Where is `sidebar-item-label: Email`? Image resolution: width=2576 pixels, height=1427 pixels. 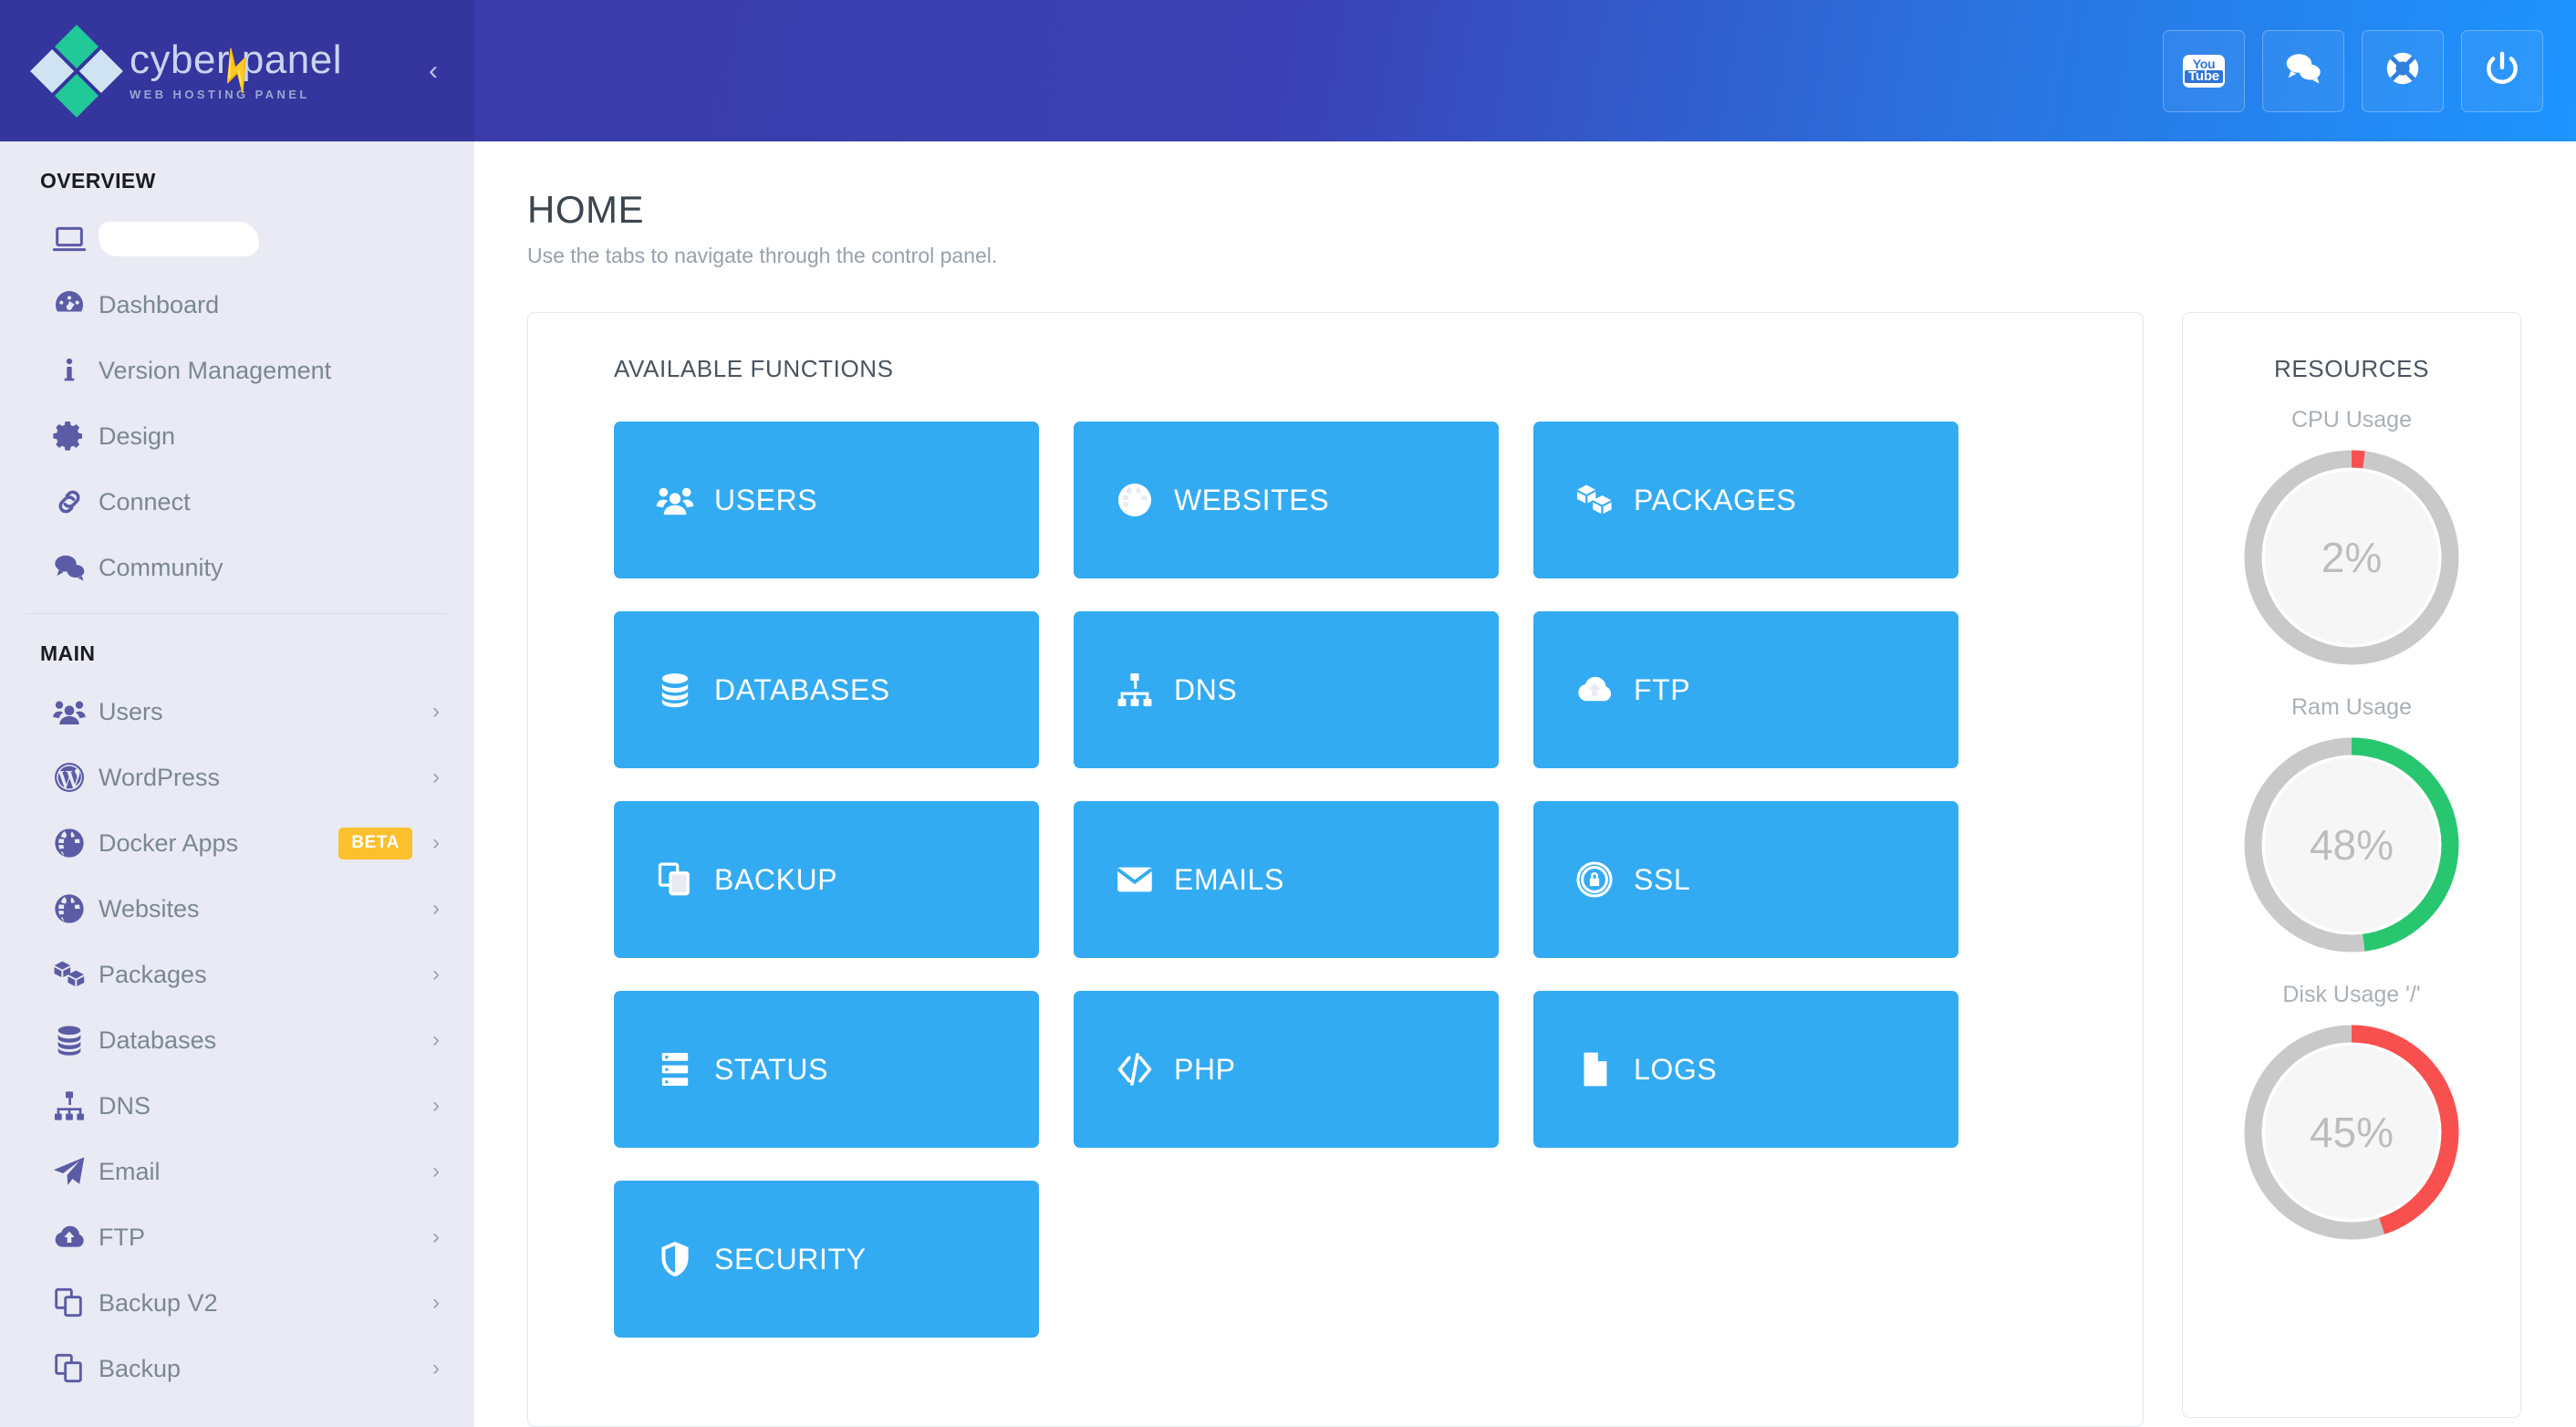
sidebar-item-label: Email is located at coordinates (130, 1171).